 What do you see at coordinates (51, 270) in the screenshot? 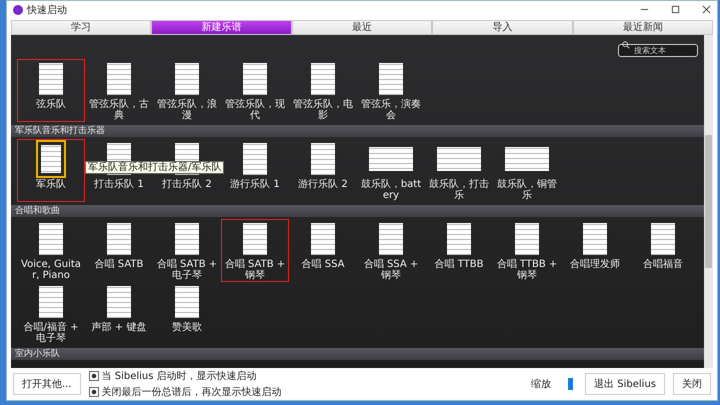
I see `template-label: Voice, Guitar, Piano` at bounding box center [51, 270].